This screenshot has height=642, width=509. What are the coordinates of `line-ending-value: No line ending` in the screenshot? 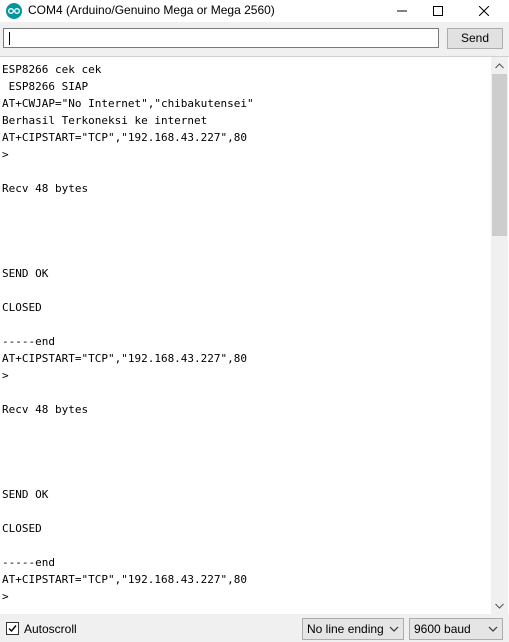 It's located at (345, 629).